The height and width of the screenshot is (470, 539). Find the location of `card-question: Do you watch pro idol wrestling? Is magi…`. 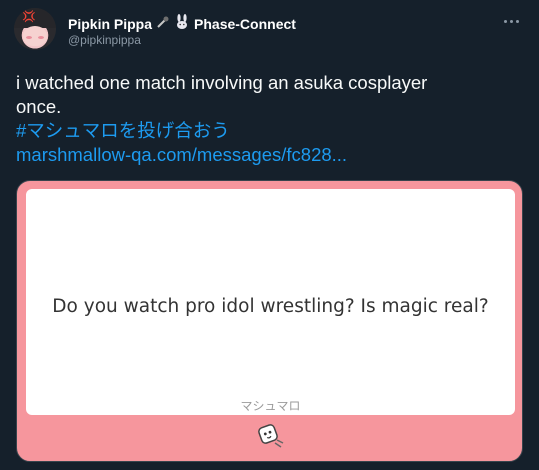

card-question: Do you watch pro idol wrestling? Is magi… is located at coordinates (270, 306).